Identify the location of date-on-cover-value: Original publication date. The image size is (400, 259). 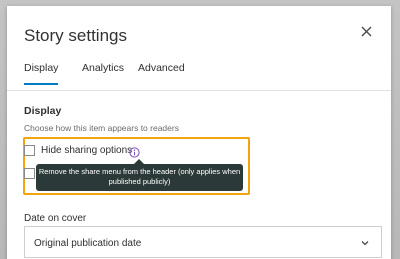
(88, 243).